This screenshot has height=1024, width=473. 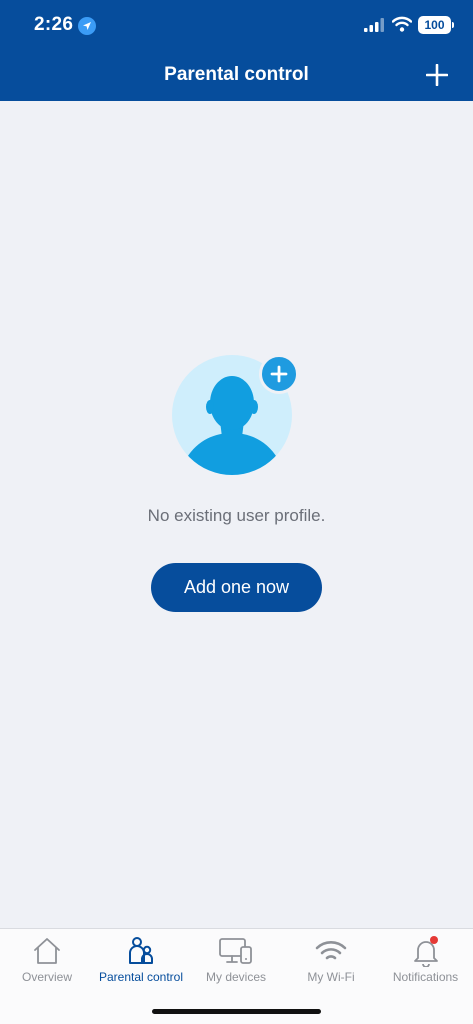 I want to click on notification-badge, so click(x=433, y=940).